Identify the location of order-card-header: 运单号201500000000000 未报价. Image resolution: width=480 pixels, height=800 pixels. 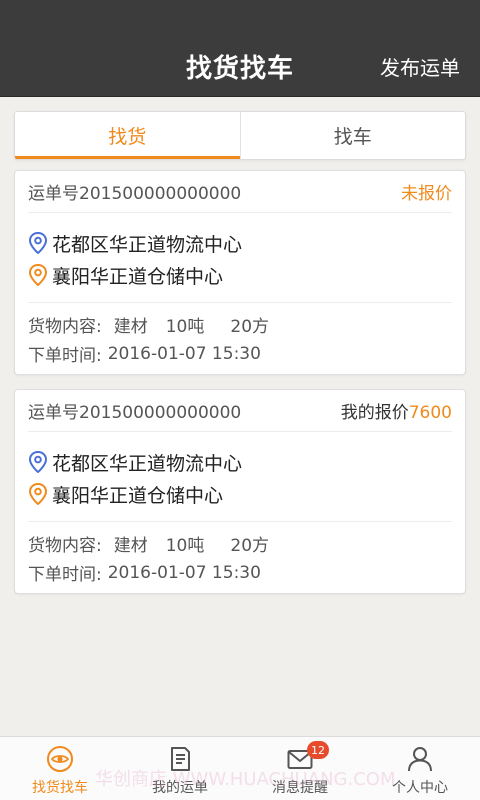
(240, 192).